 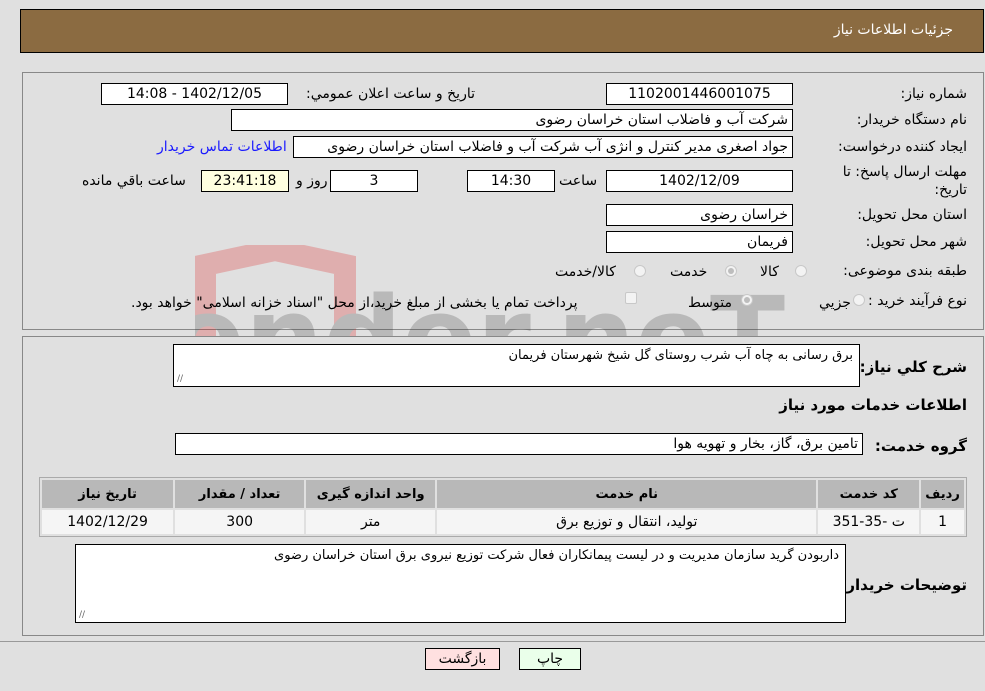 What do you see at coordinates (873, 405) in the screenshot?
I see `services-heading: اطلاعات خدمات مورد نیاز` at bounding box center [873, 405].